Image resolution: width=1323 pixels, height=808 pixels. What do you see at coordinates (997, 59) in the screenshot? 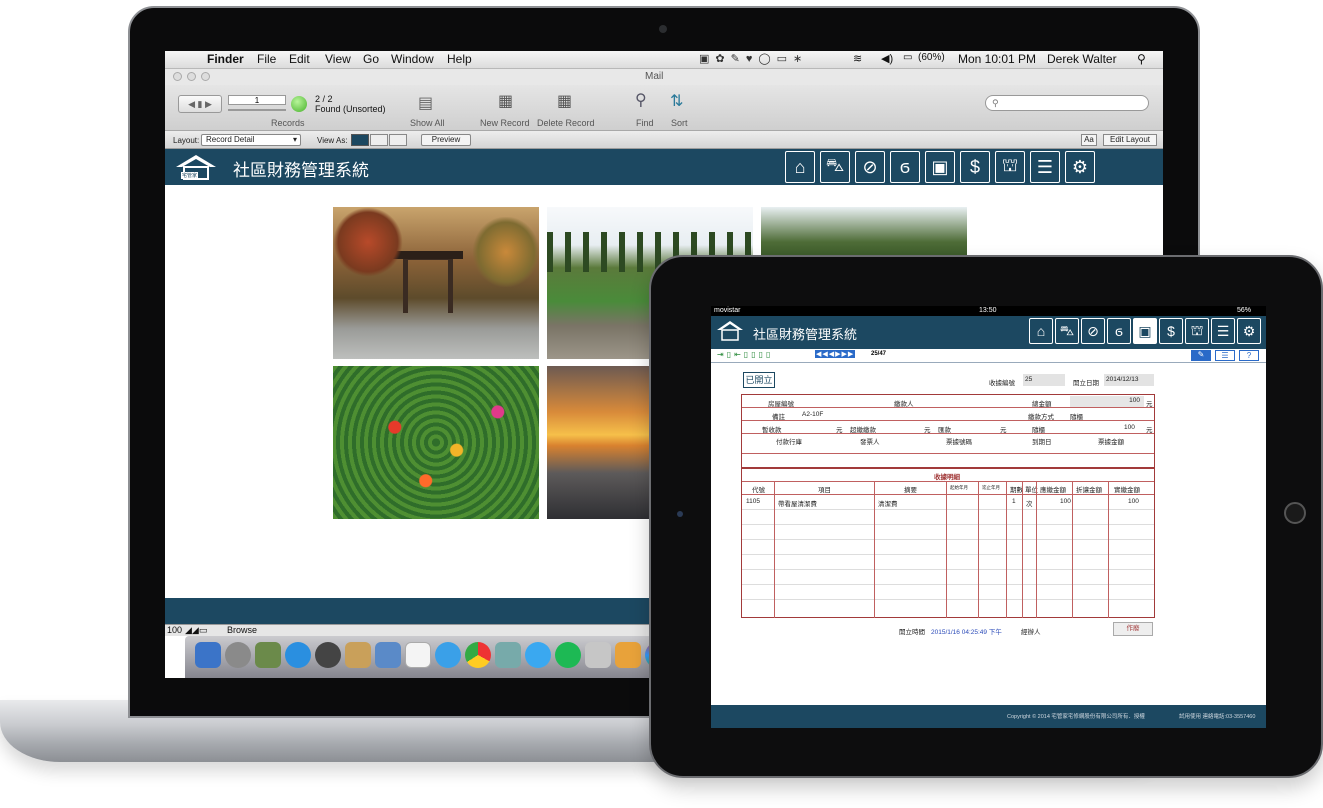
I see `menubar-clock: Mon 10:01 PM` at bounding box center [997, 59].